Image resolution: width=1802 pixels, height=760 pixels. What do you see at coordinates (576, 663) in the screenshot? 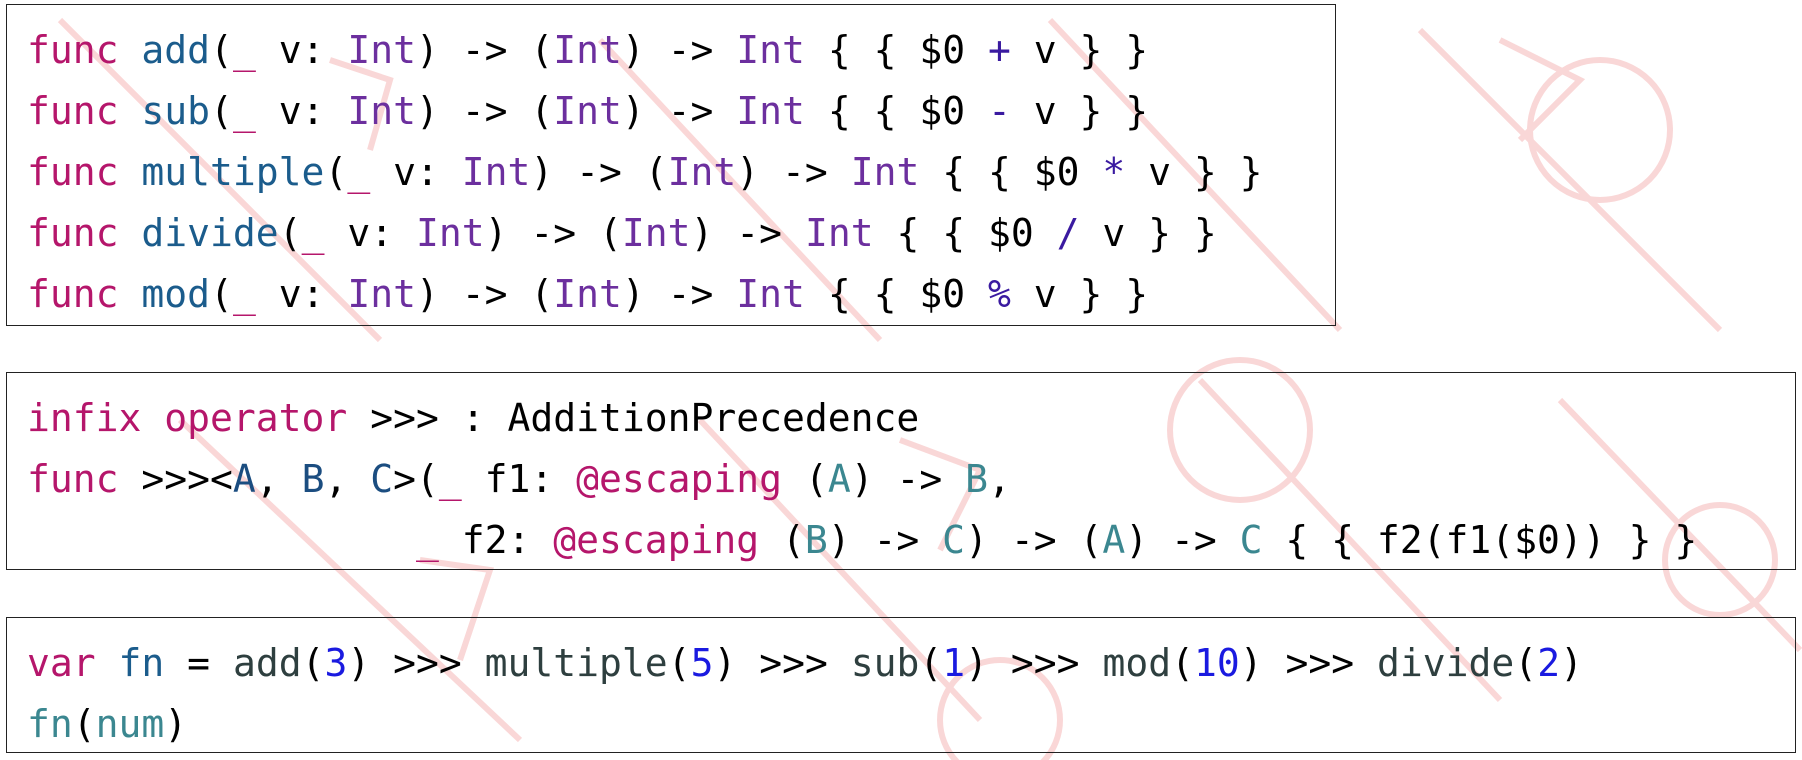
I see `call-multiple: multiple` at bounding box center [576, 663].